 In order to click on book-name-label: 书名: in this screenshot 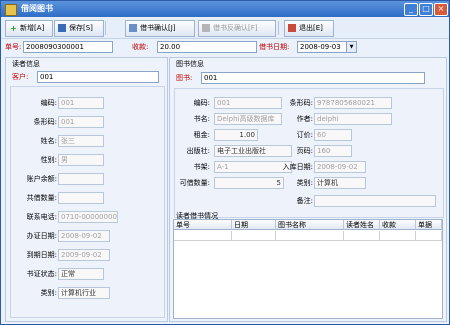, I will do `click(201, 119)`.